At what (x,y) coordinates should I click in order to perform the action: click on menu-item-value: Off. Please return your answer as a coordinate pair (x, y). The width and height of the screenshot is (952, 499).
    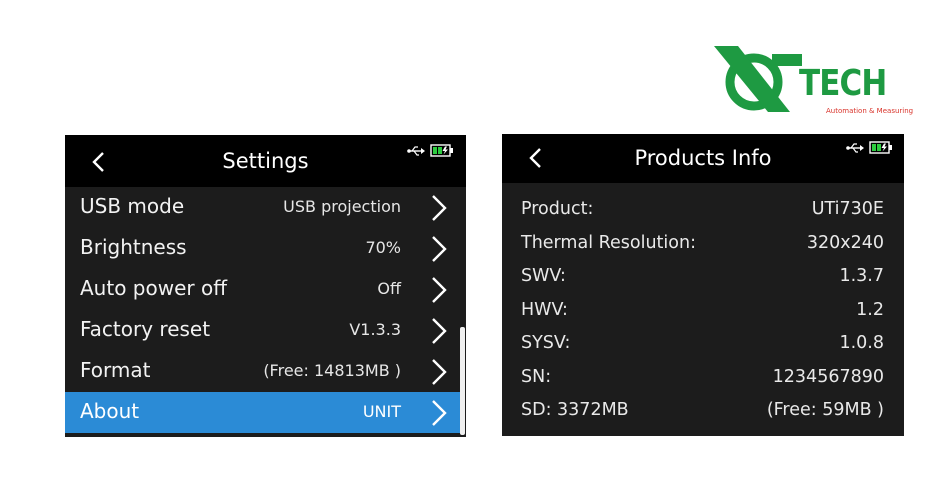
    Looking at the image, I should click on (389, 288).